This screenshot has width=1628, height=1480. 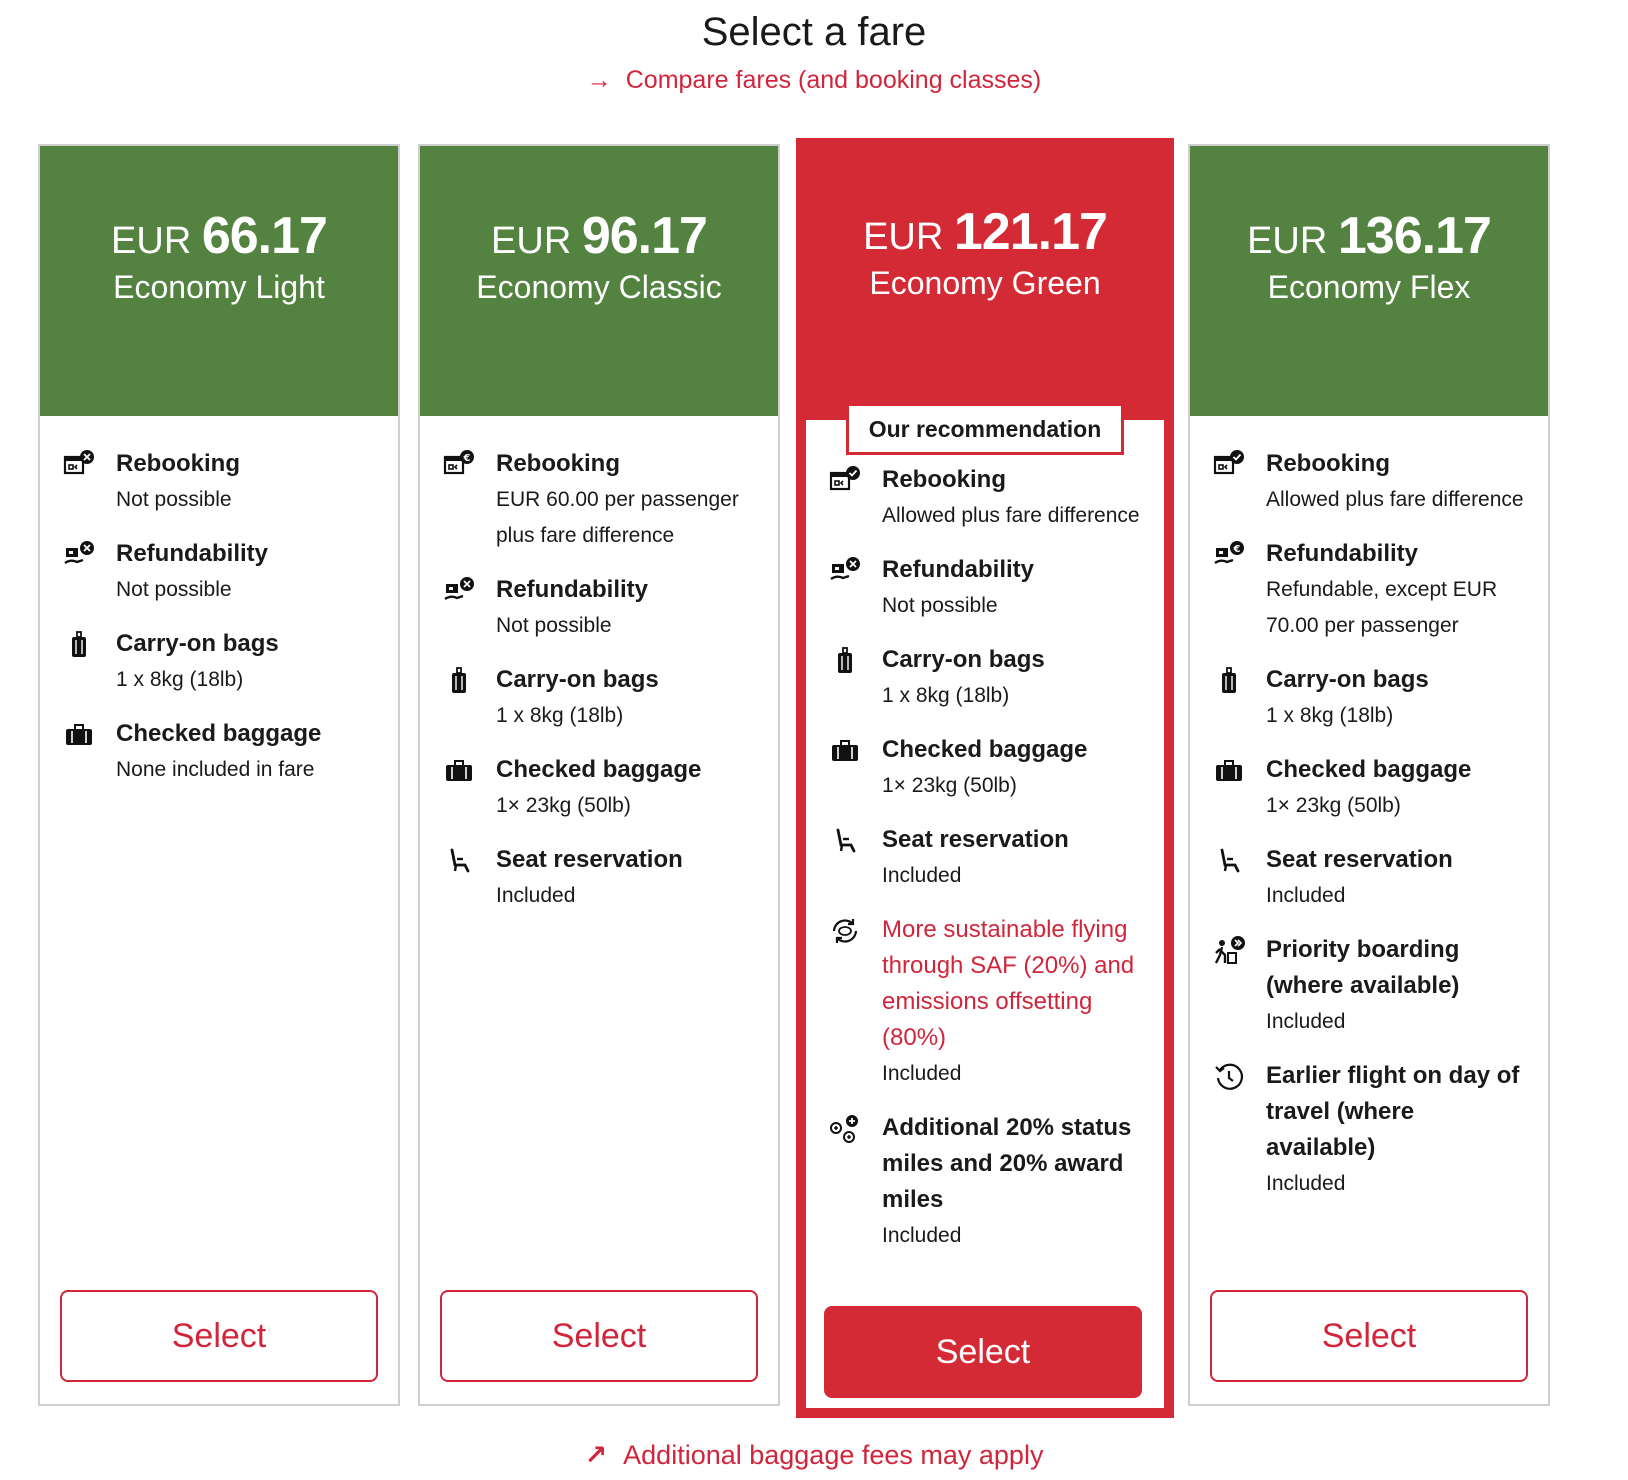 I want to click on page-title: Select a fare, so click(x=814, y=32).